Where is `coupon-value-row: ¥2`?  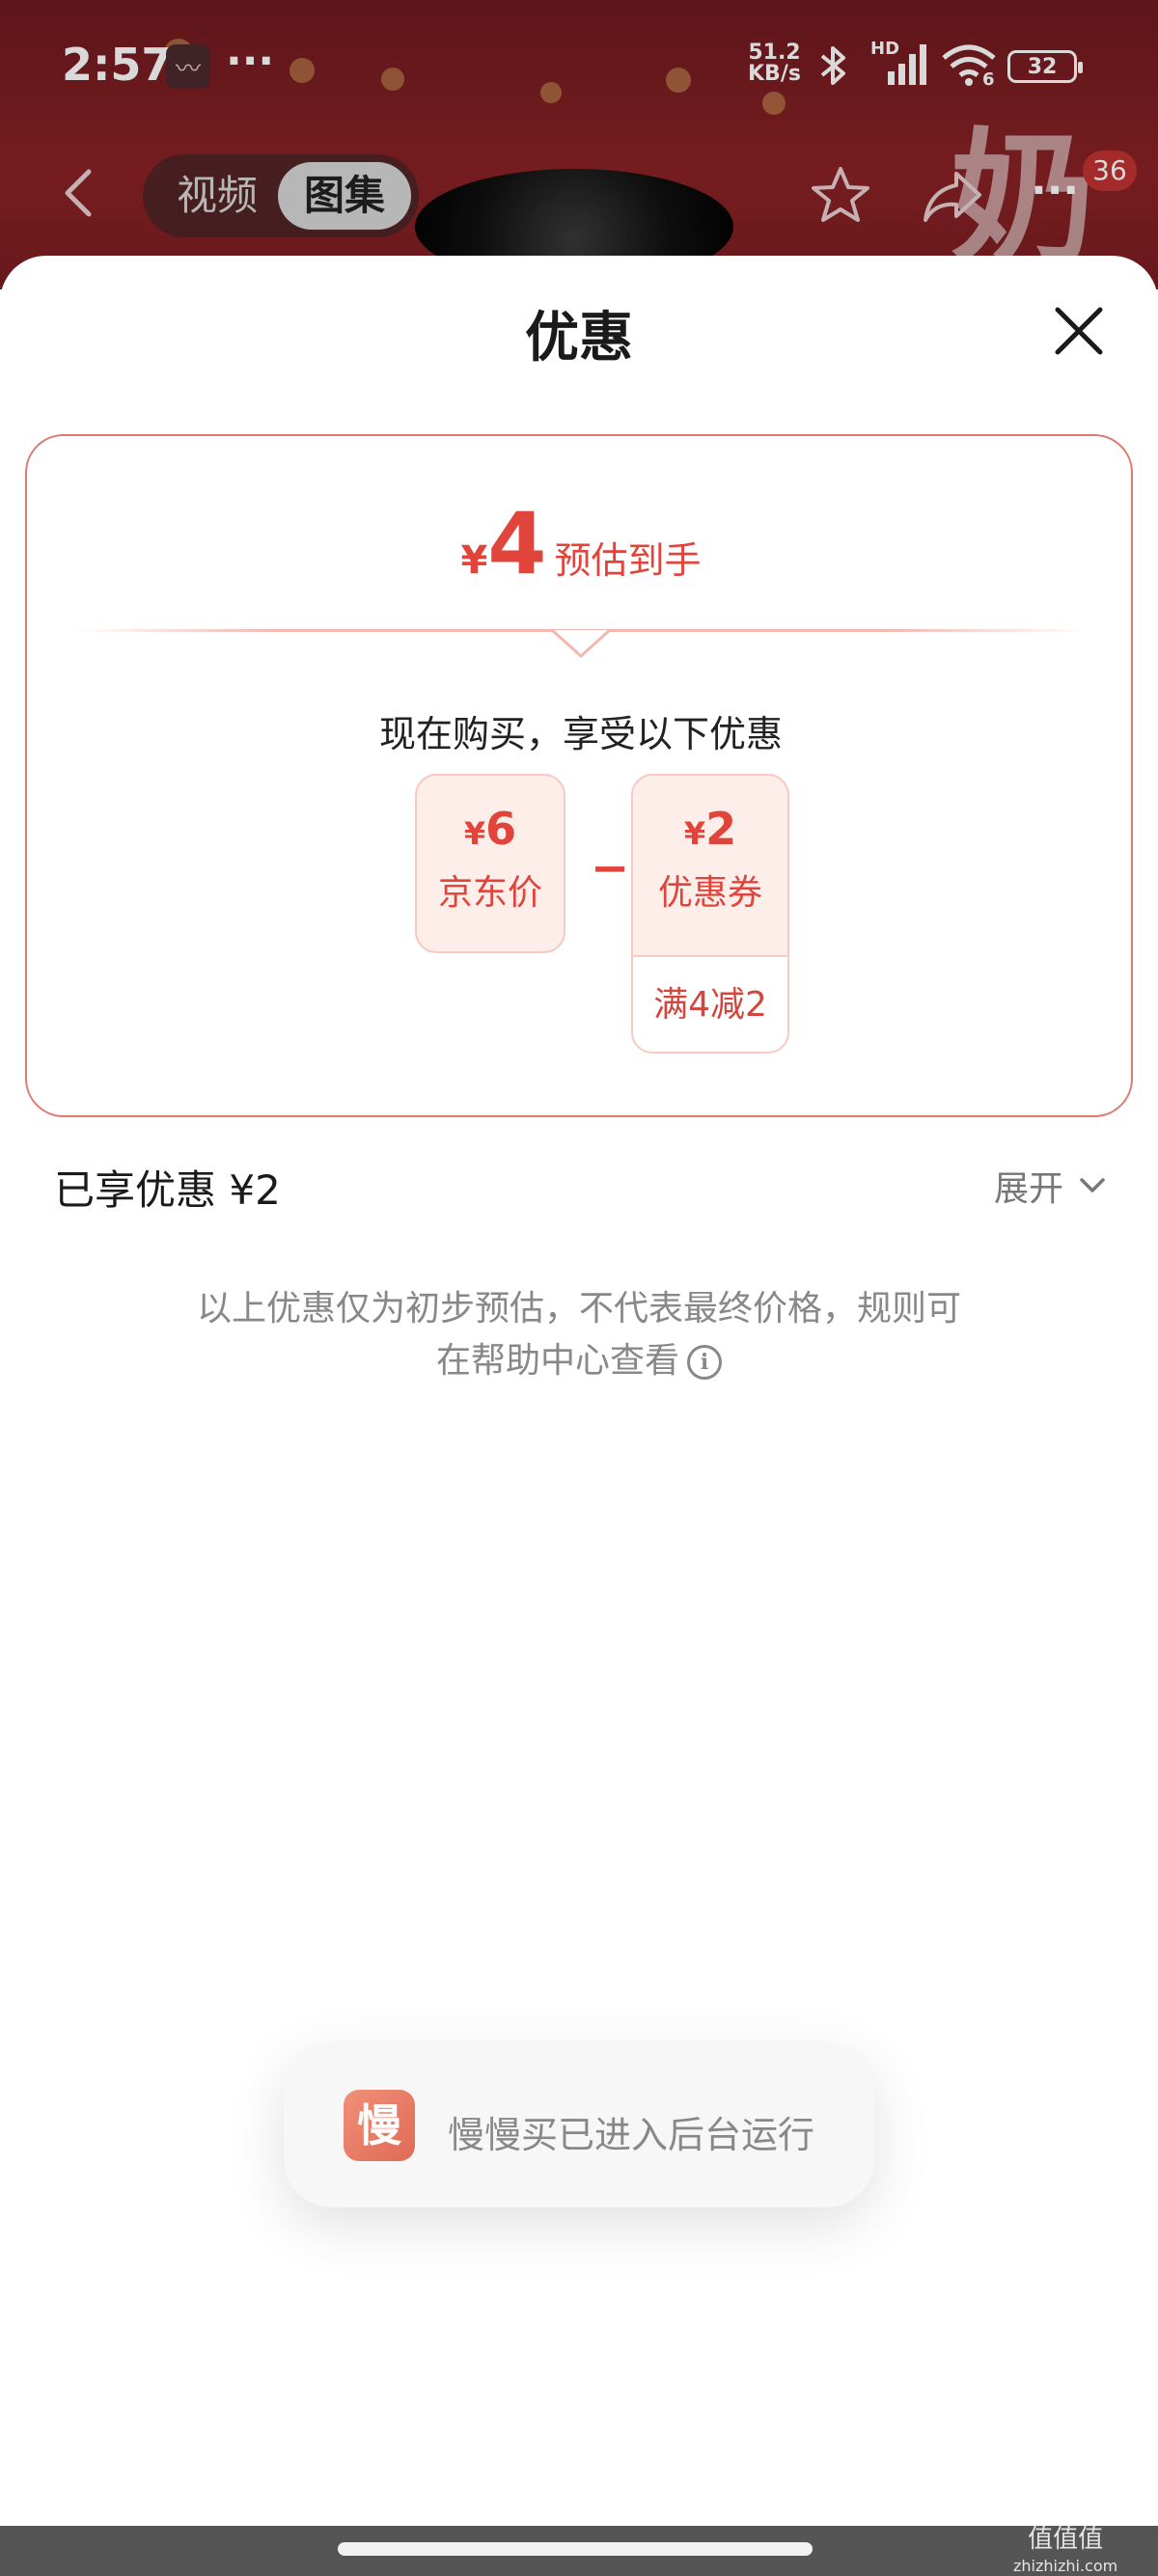 coupon-value-row: ¥2 is located at coordinates (710, 829).